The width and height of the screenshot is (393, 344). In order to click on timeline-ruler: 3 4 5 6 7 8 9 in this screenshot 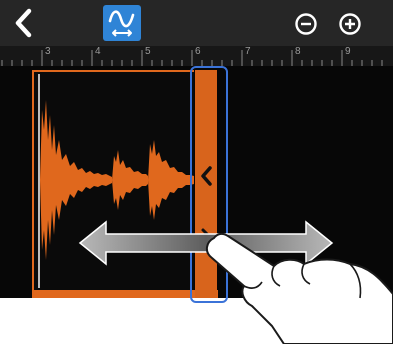, I will do `click(196, 56)`.